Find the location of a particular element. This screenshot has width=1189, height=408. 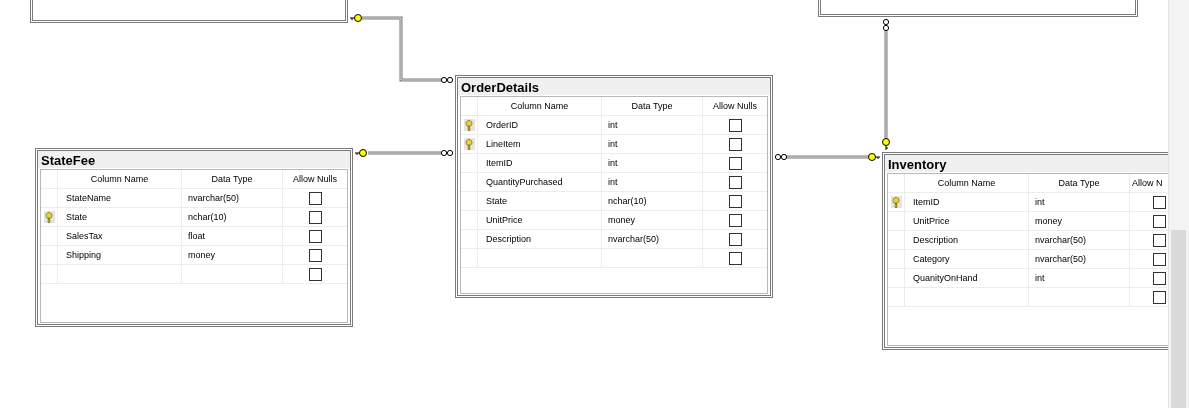

table-panel: OrderDetails Column Name Data Type Allow Nulls OrderID int LineItem int ItemID int QuantityPurchased int State nchar(10) UnitPrice money Description nvarchar(50) is located at coordinates (614, 186).